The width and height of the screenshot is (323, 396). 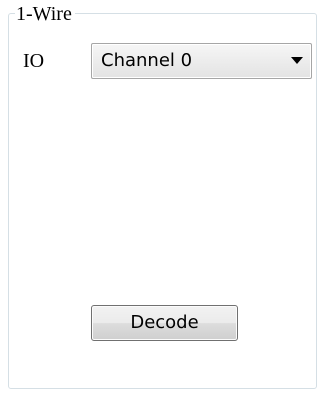 I want to click on decode-button-label: Decode, so click(x=164, y=322).